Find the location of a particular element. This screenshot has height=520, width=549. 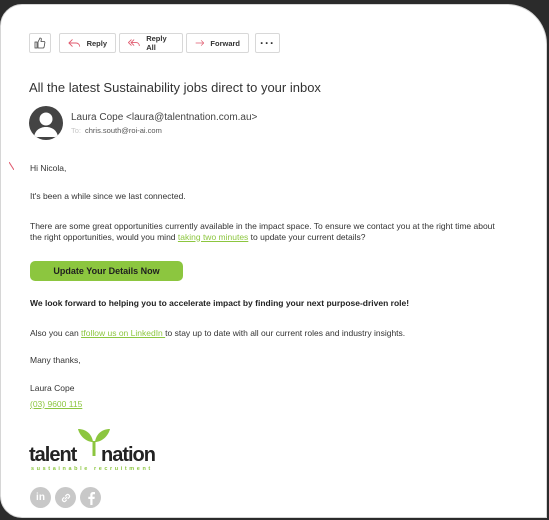

reply-label: Reply is located at coordinates (96, 43).